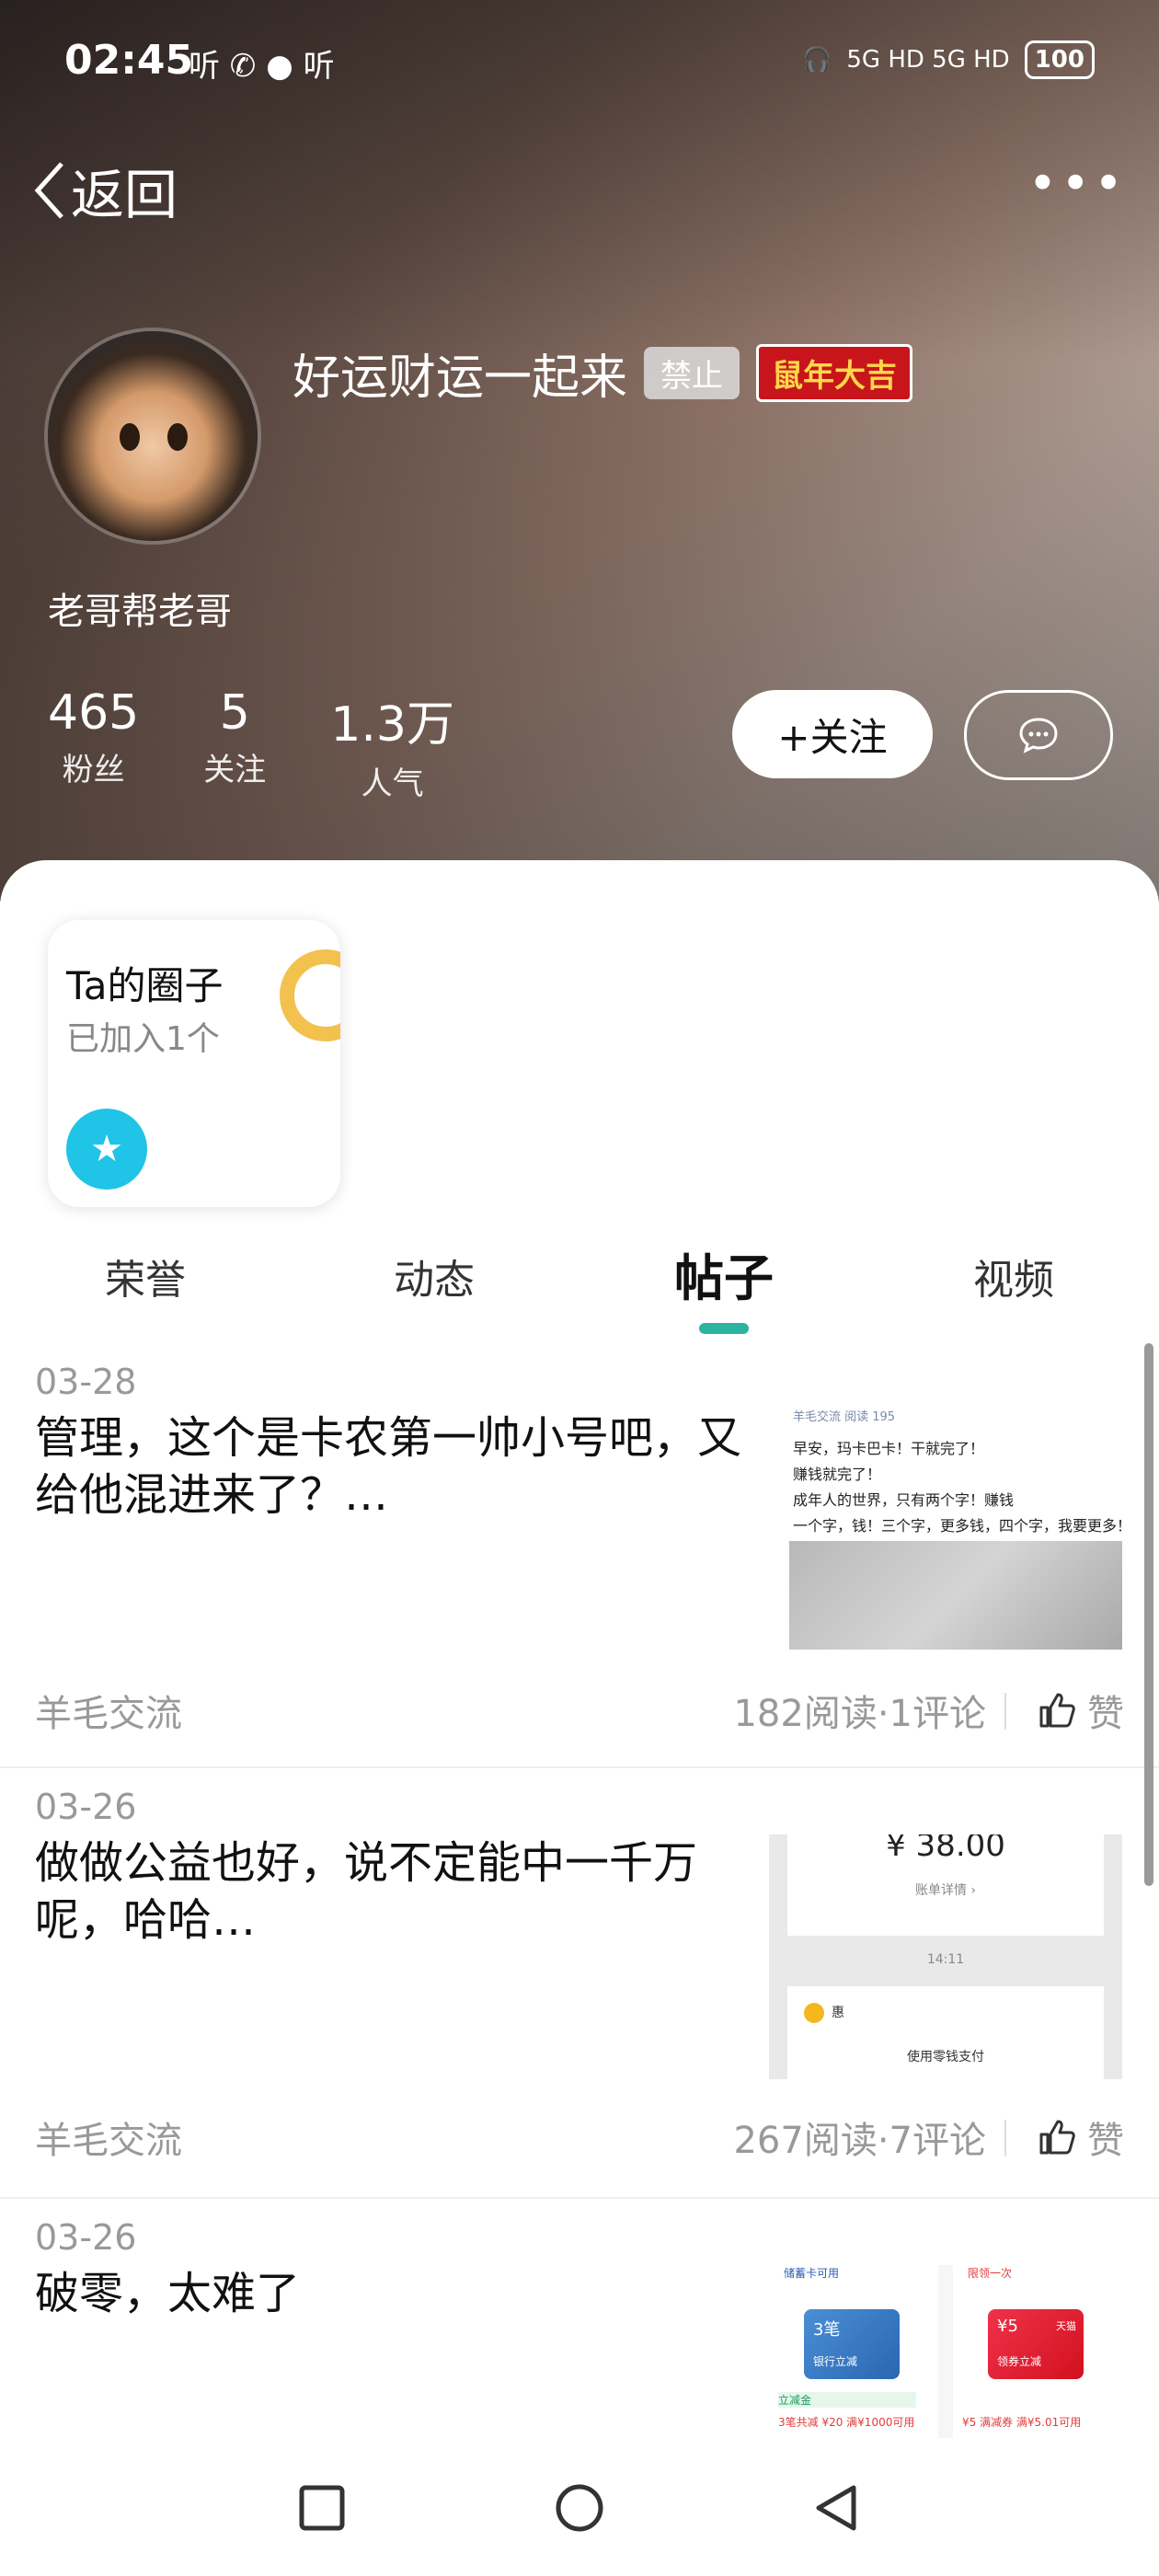 The height and width of the screenshot is (2576, 1159). Describe the element at coordinates (94, 713) in the screenshot. I see `stat-value: 465` at that location.